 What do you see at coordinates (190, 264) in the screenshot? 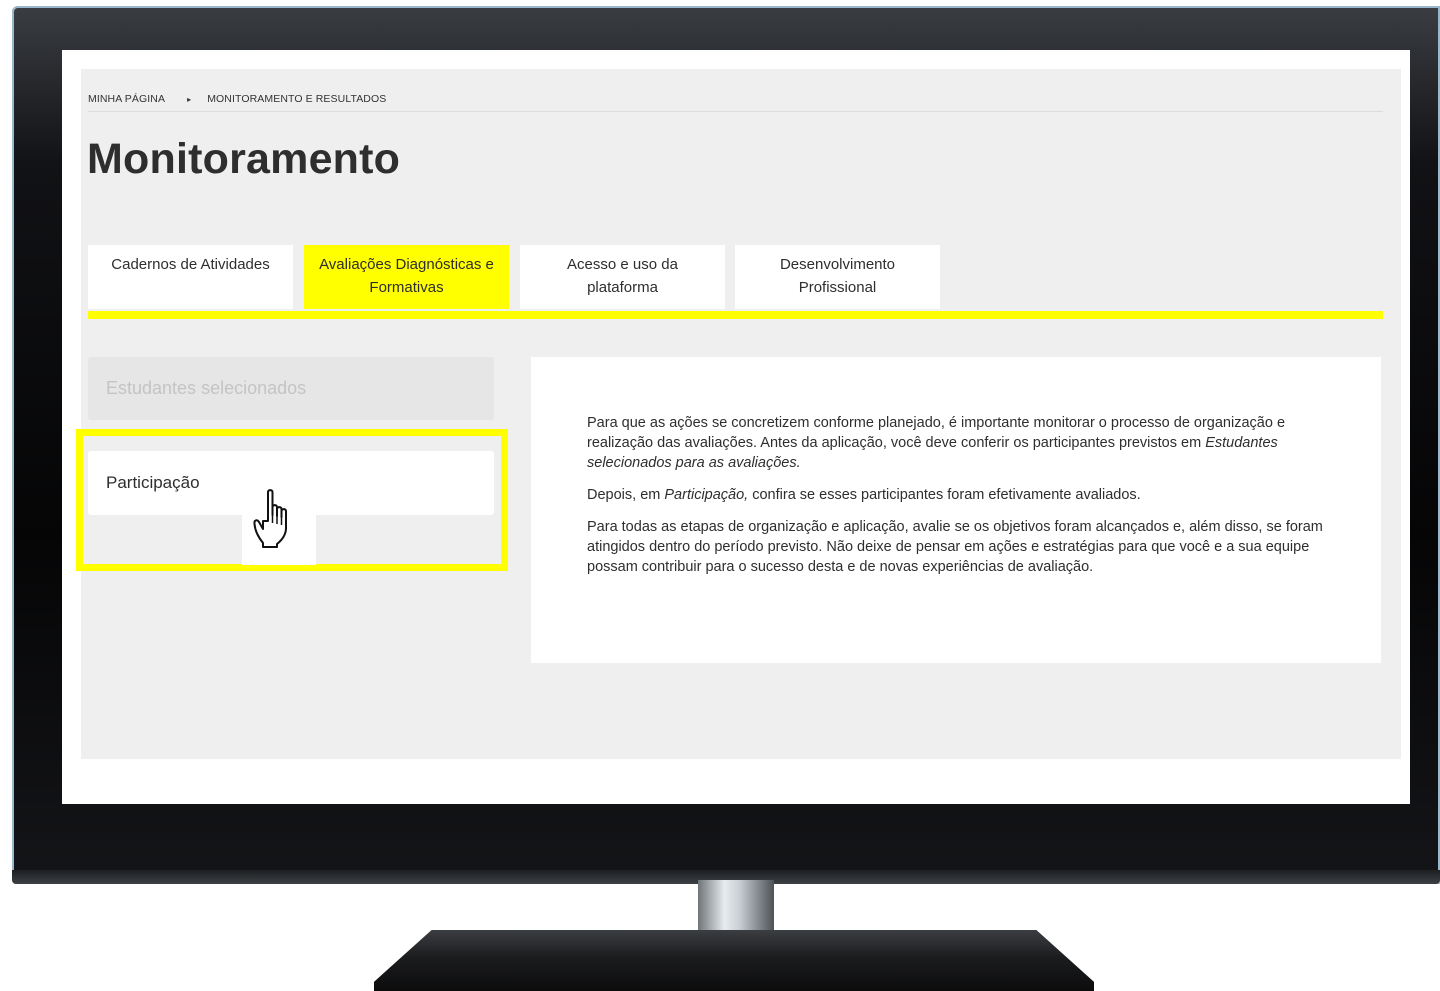
I see `tab-label: Cadernos de Atividades` at bounding box center [190, 264].